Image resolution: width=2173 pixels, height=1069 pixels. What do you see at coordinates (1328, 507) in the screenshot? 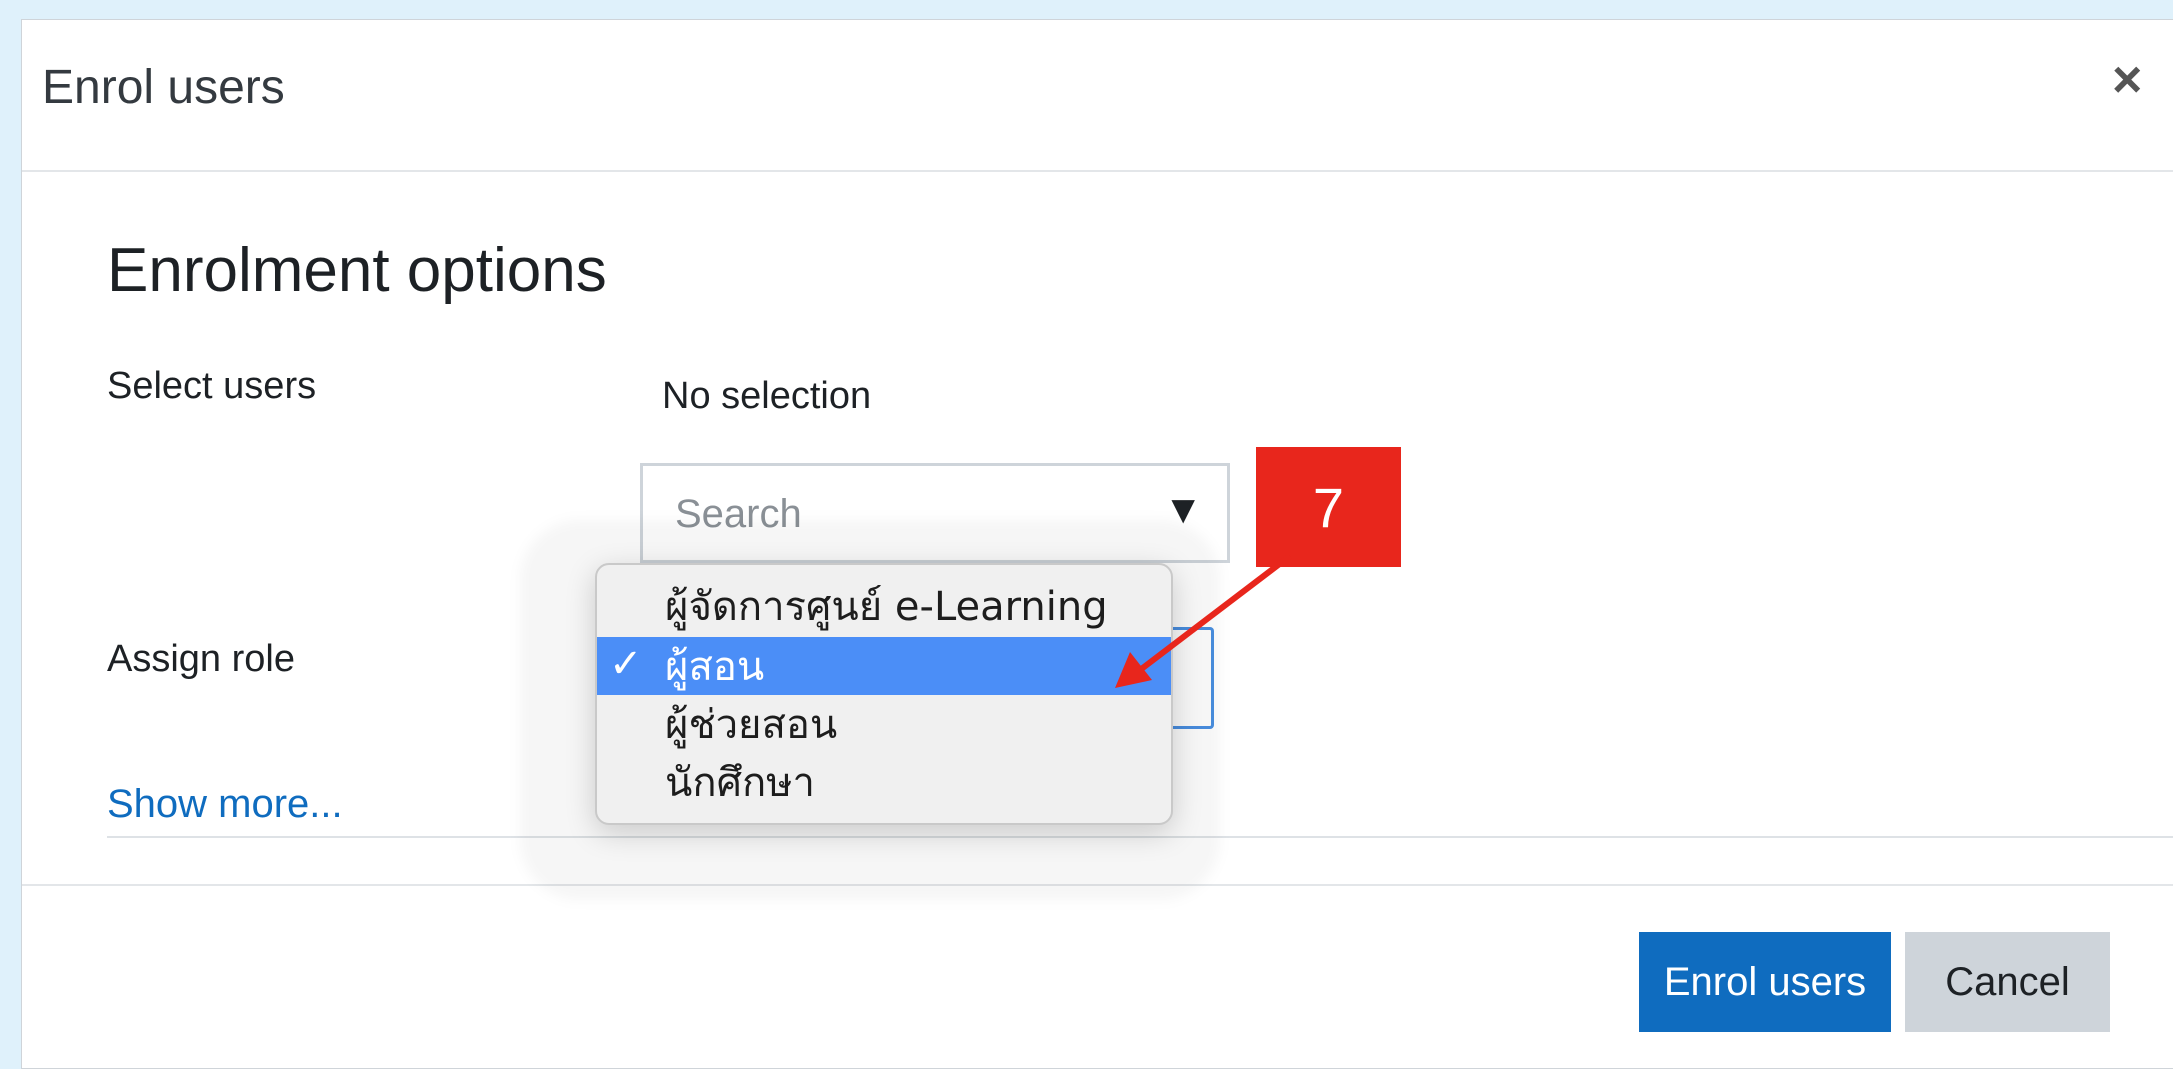
I see `step-number-callout: 7` at bounding box center [1328, 507].